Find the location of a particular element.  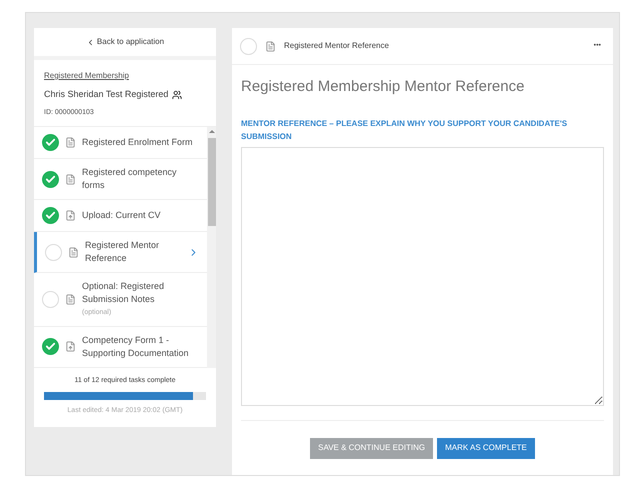

scrollbar-thumb is located at coordinates (212, 182).